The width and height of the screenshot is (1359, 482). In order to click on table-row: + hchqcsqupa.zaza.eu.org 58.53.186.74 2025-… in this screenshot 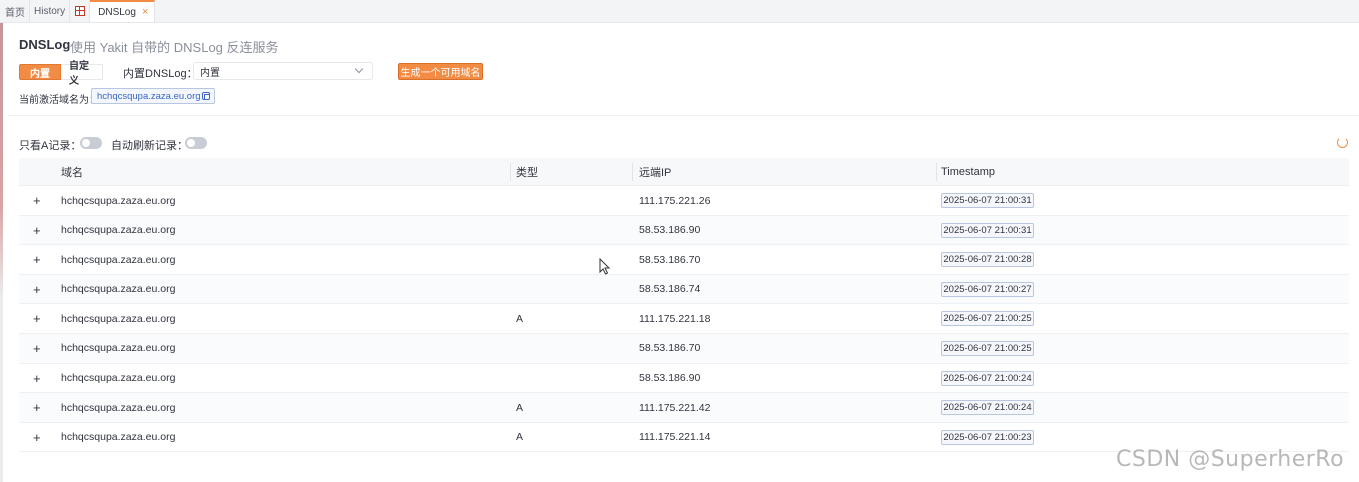, I will do `click(684, 289)`.